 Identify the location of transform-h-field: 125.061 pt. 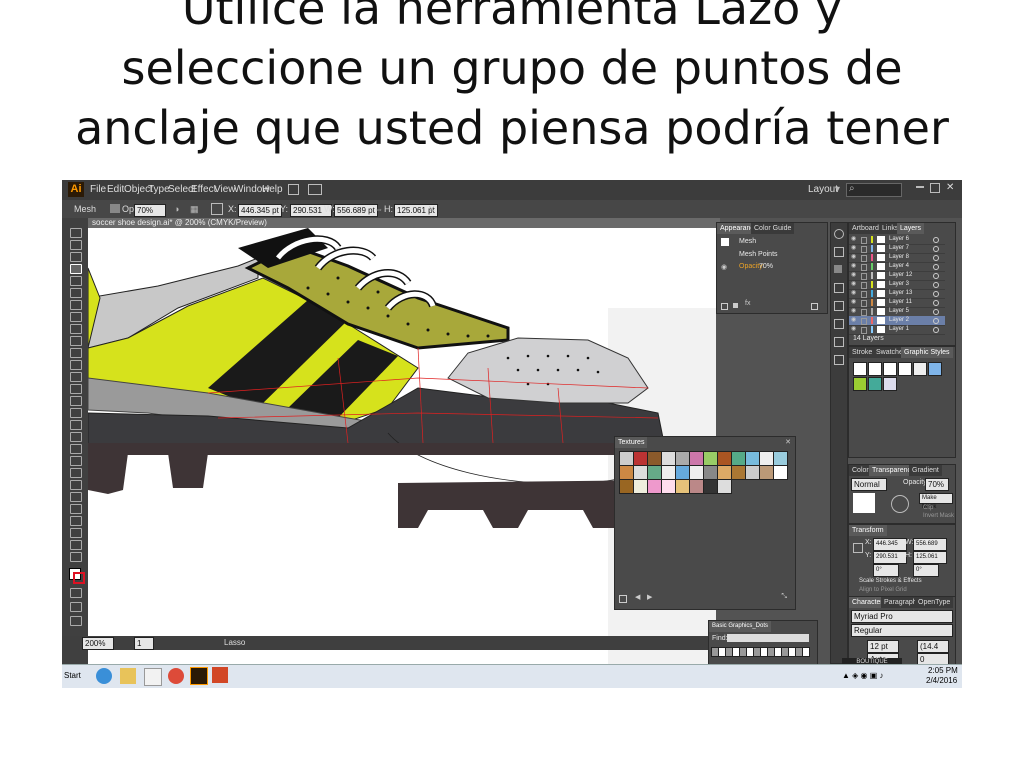
(930, 561).